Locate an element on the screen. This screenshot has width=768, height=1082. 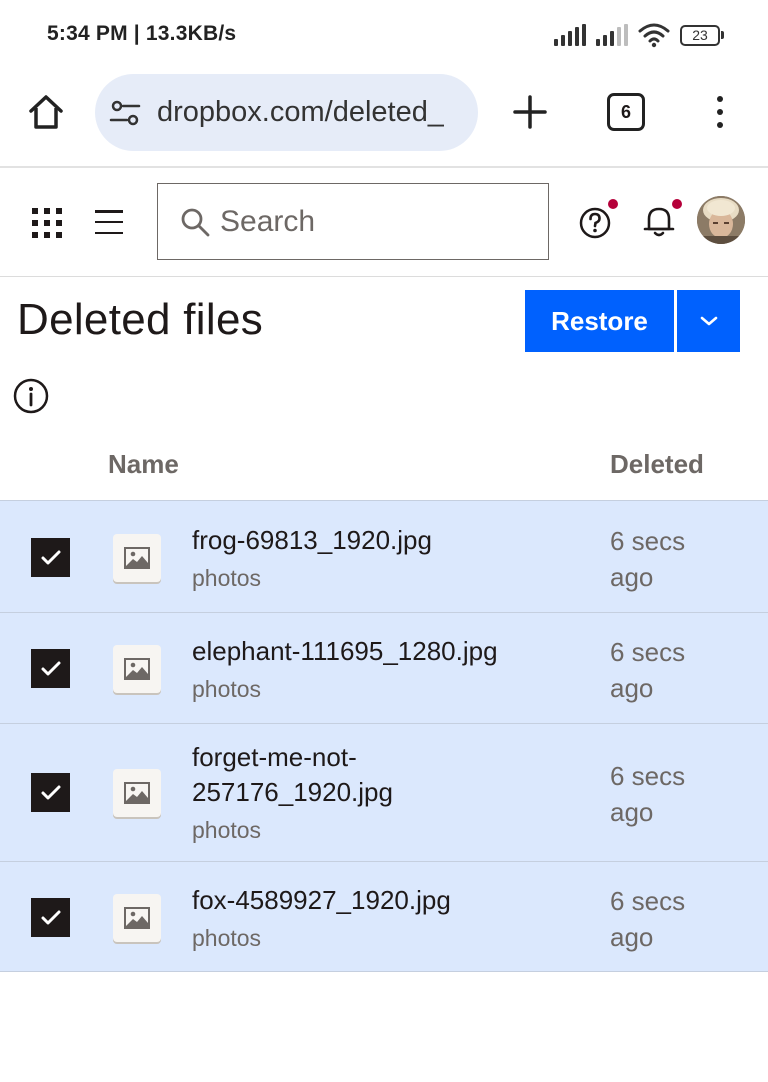
browser-menu-button is located at coordinates (720, 112).